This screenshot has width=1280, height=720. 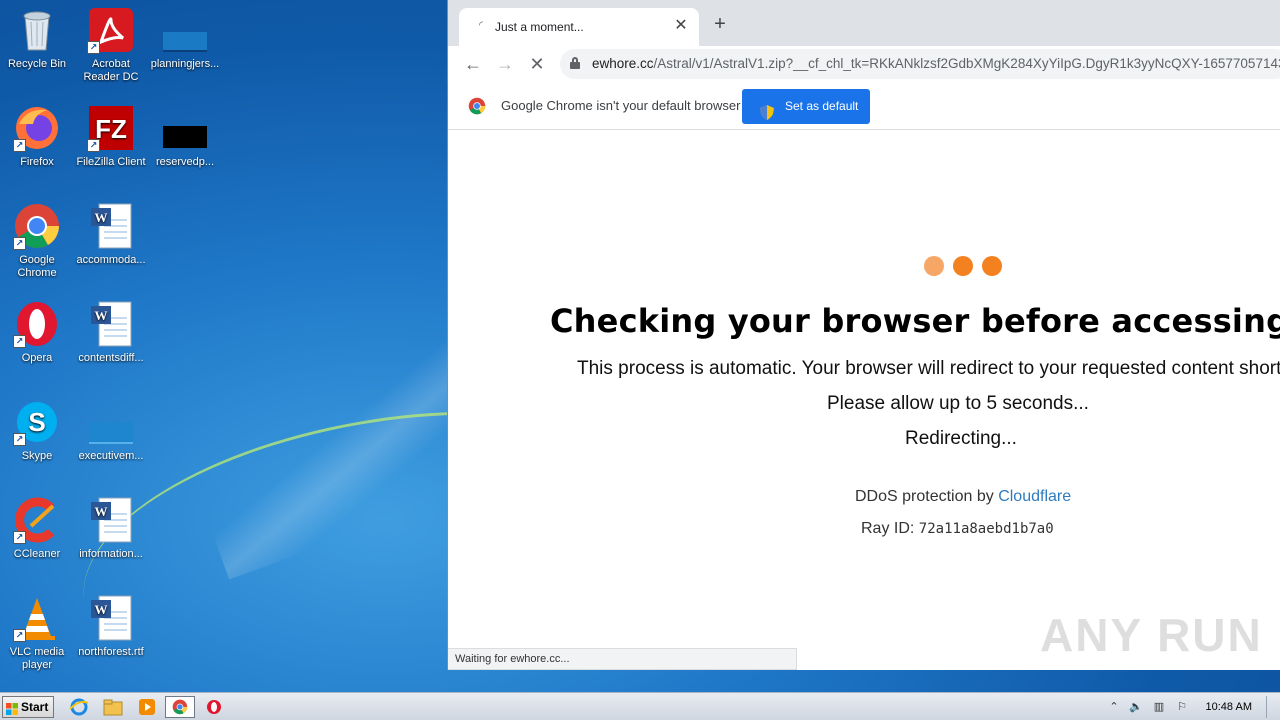 I want to click on desktop-icon-word-doc: W northforest.rtf, so click(x=111, y=626).